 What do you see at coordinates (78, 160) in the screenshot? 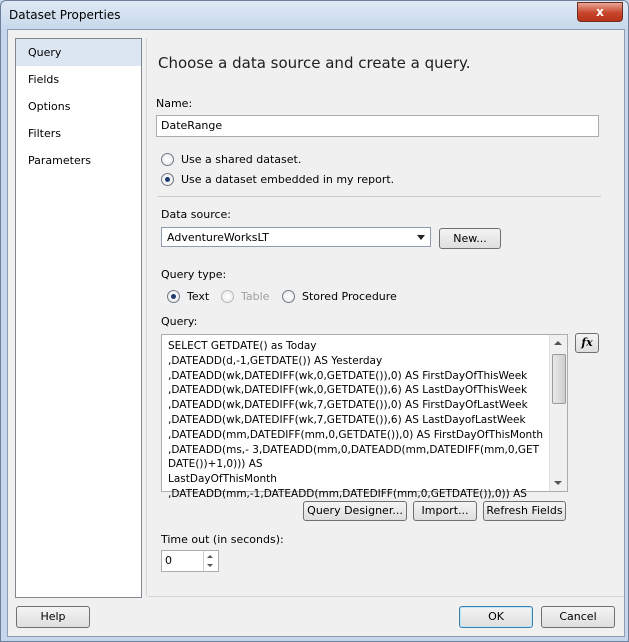
I see `nav-item-parameters: Parameters` at bounding box center [78, 160].